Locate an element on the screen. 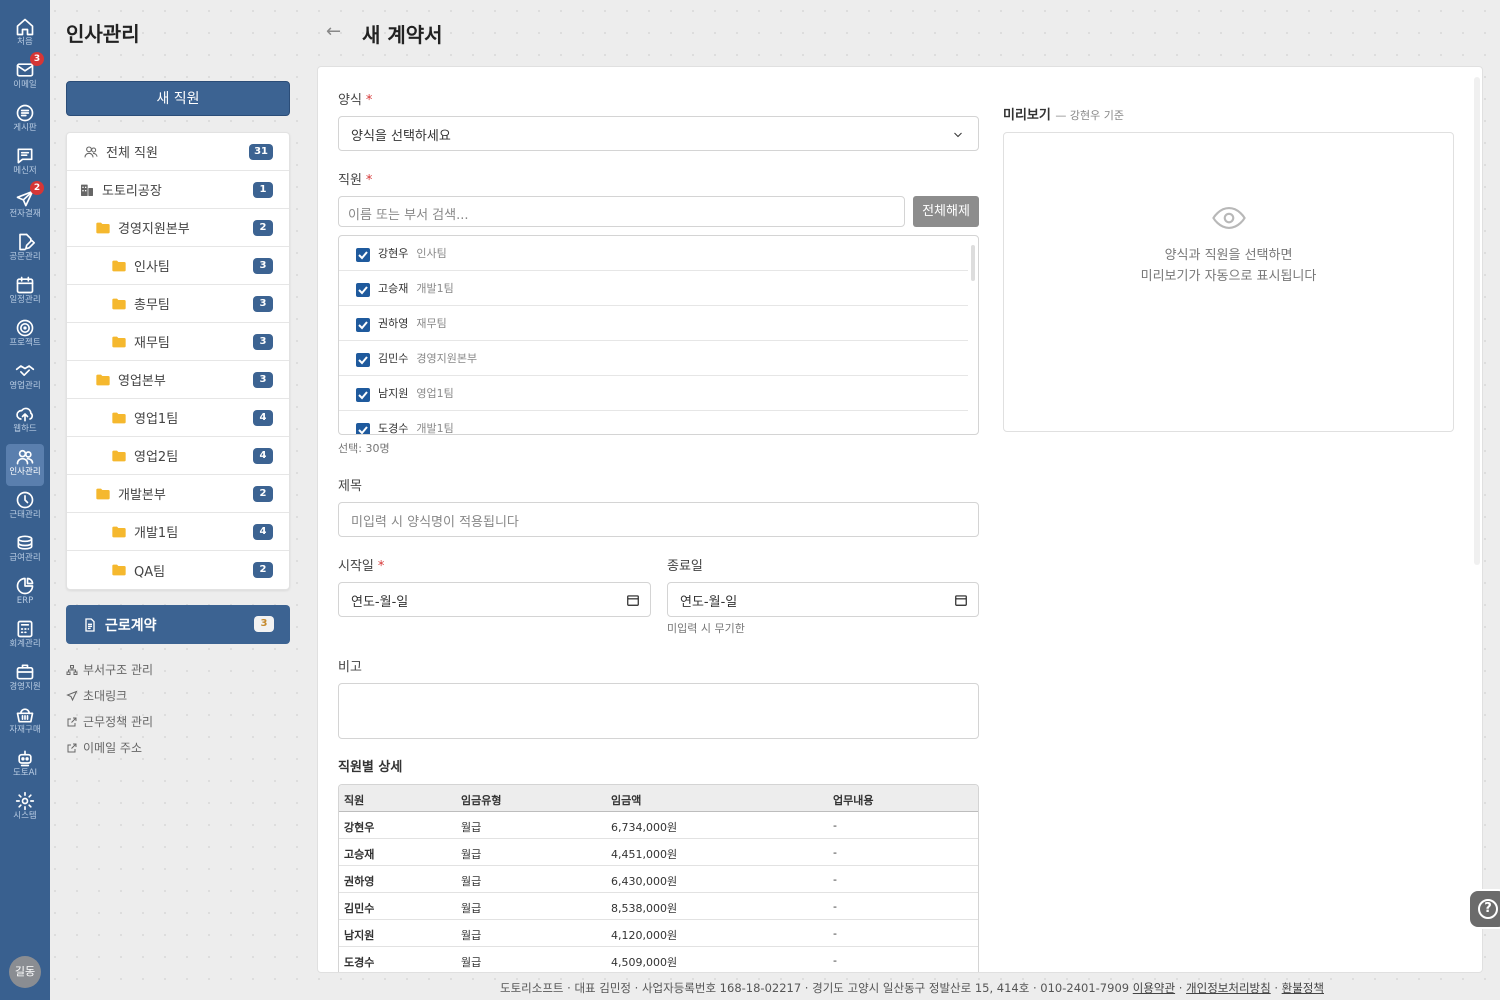  employee-item: 도경수 개발1팀 is located at coordinates (653, 422).